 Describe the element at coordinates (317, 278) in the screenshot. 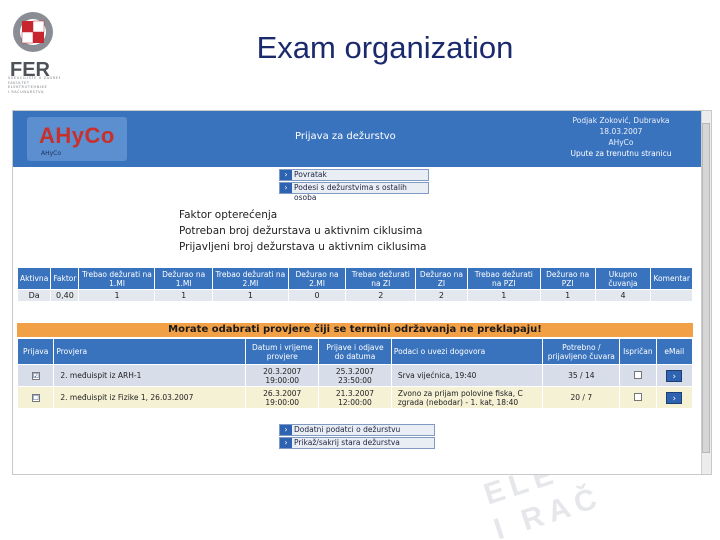

I see `col-header: Dežurao na 2.MI` at that location.